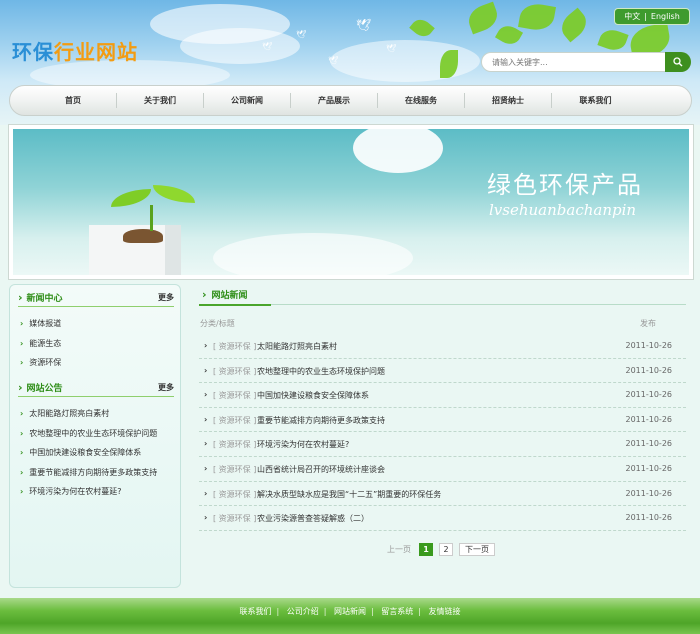  I want to click on table-row: › [ 资源环保 ] 农业污染源普查答疑解惑（二） 2011-10-26, so click(442, 518).